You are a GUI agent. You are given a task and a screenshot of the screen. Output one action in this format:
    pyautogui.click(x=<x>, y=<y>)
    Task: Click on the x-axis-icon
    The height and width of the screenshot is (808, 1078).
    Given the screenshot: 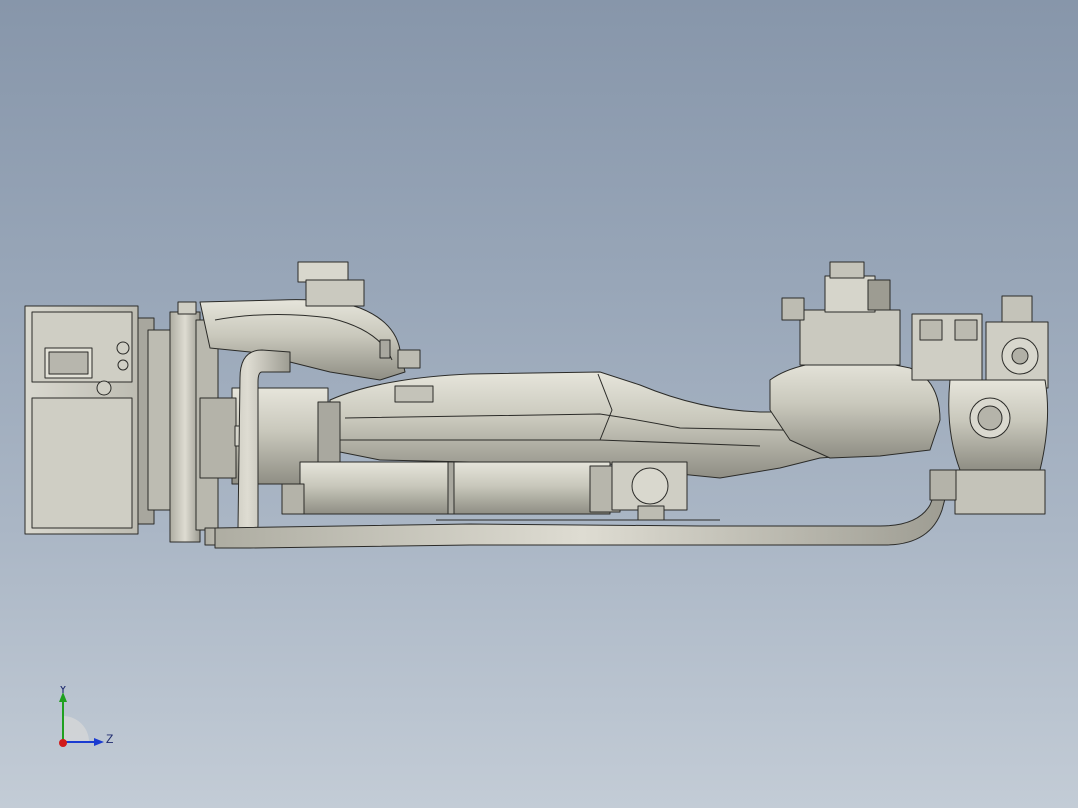 What is the action you would take?
    pyautogui.click(x=63, y=743)
    